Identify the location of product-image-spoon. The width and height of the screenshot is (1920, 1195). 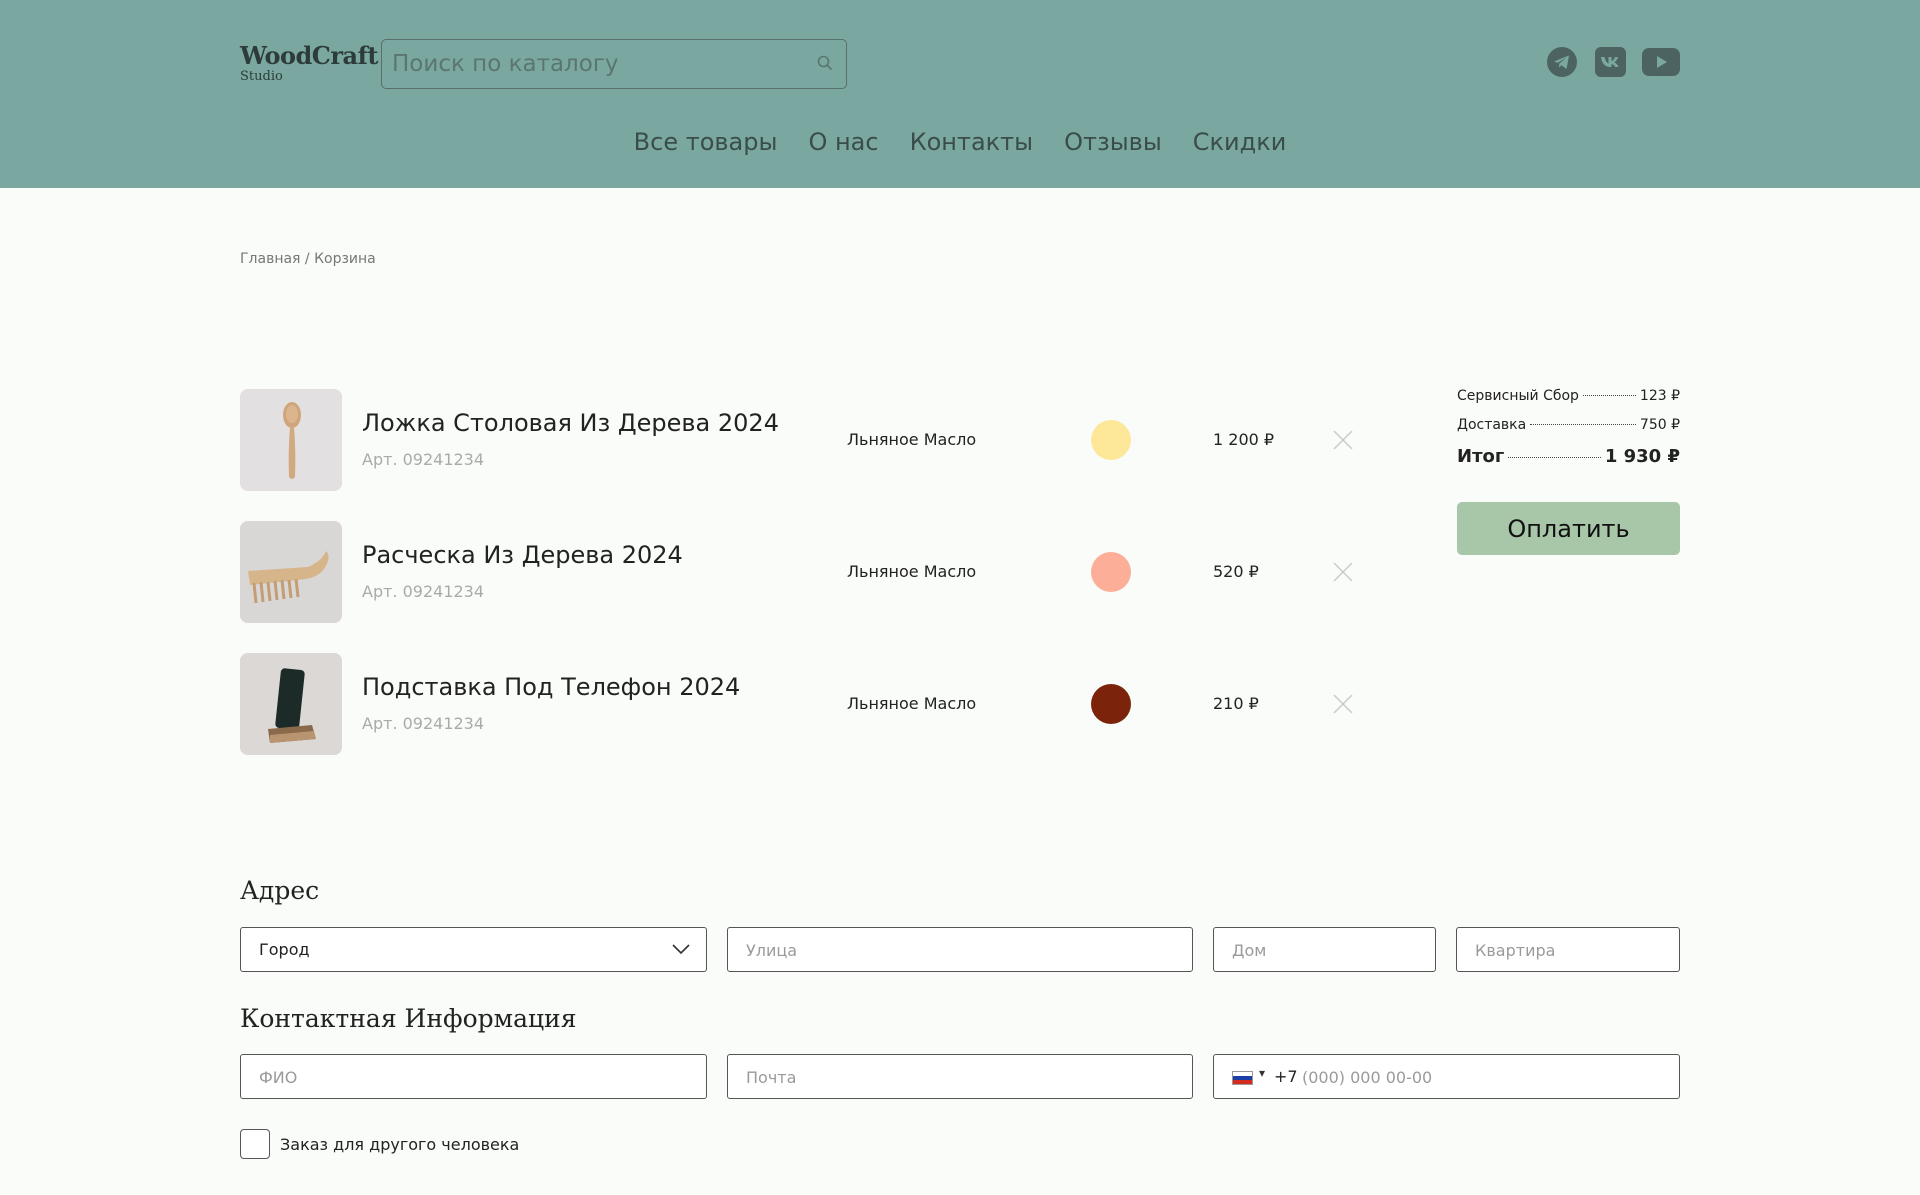
(291, 440).